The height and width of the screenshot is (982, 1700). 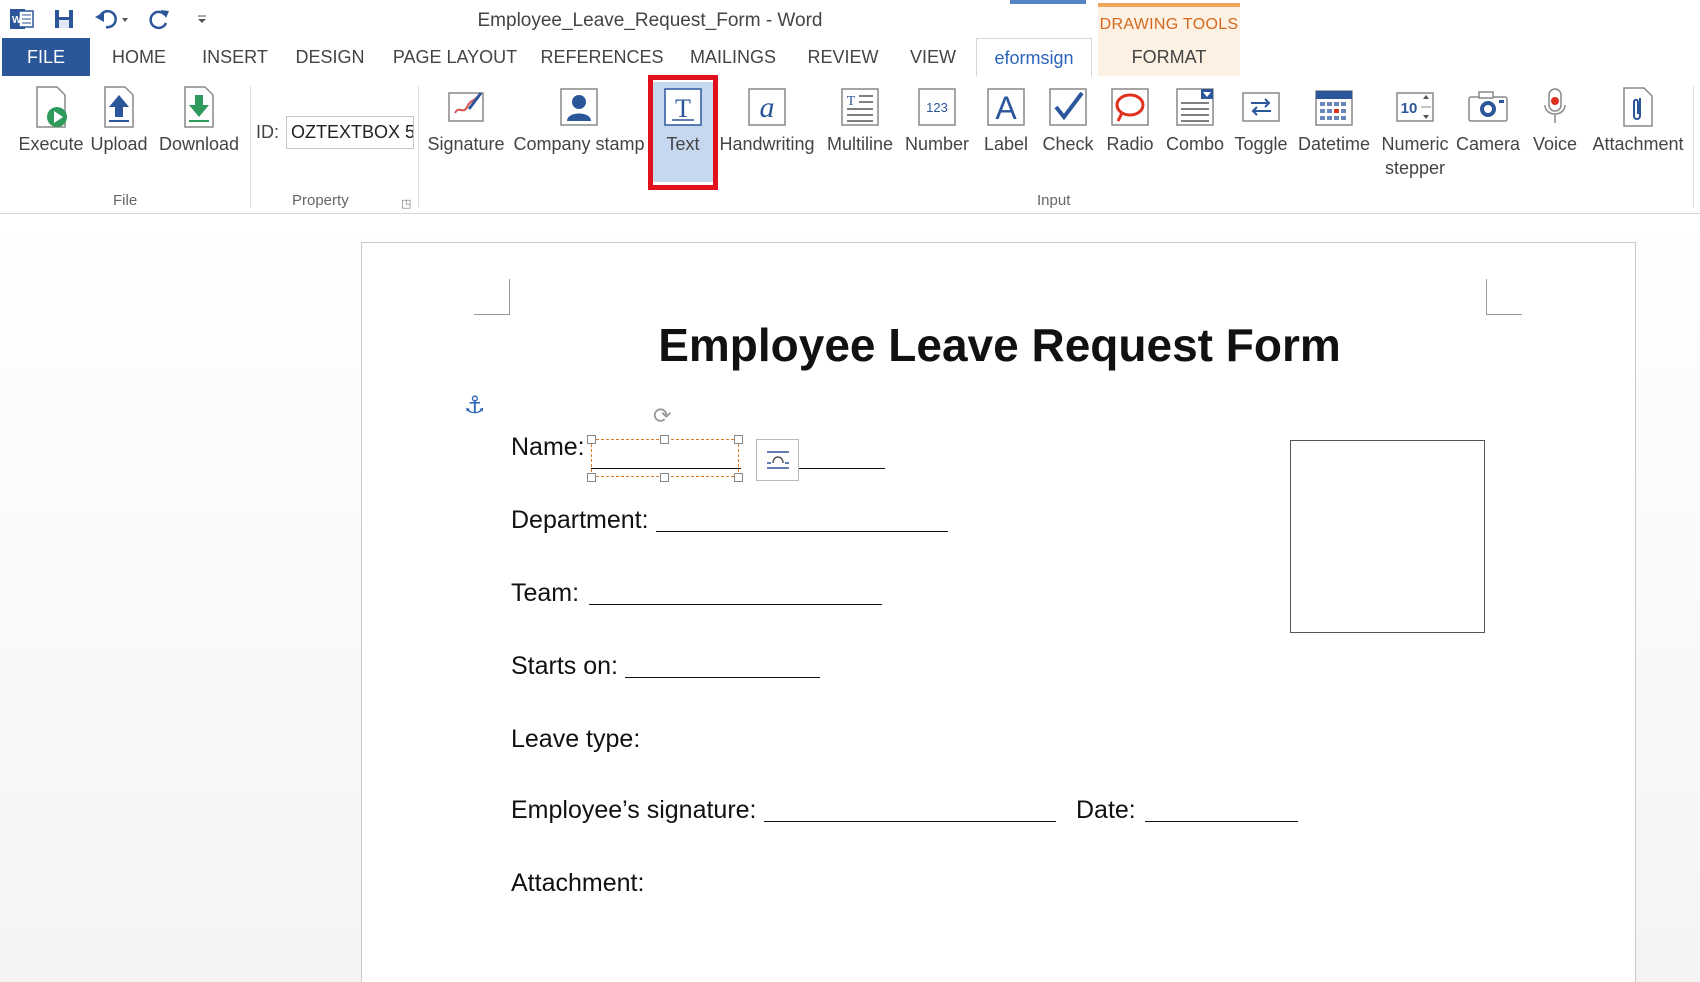 What do you see at coordinates (455, 57) in the screenshot?
I see `tab-page-layout: PAGE LAYOUT` at bounding box center [455, 57].